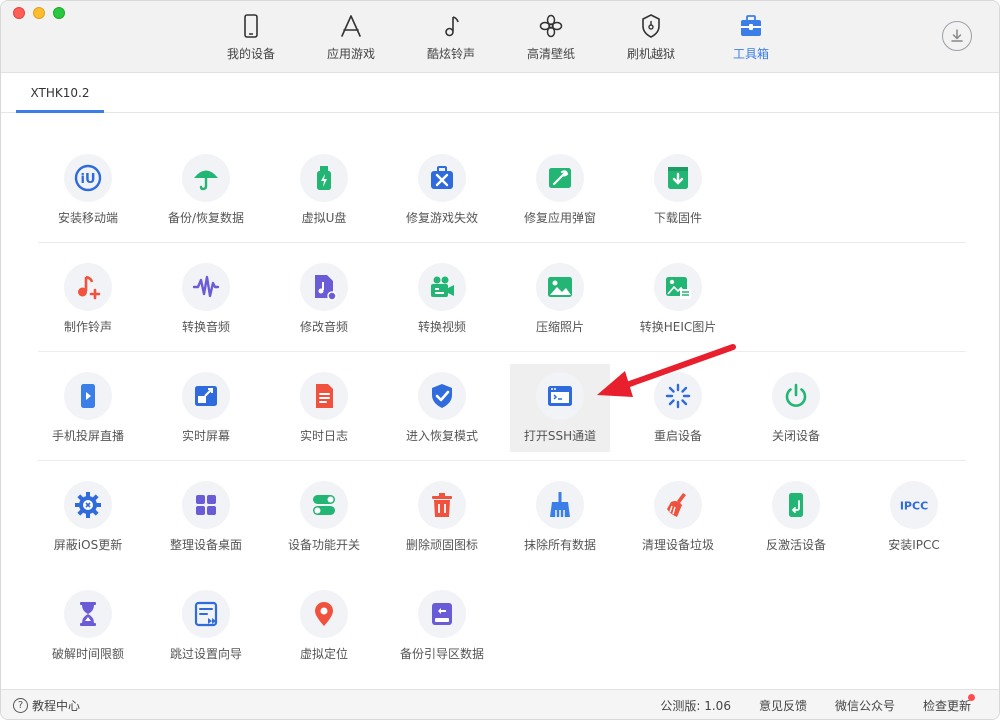  Describe the element at coordinates (87, 327) in the screenshot. I see `tool-label: 制作铃声` at that location.